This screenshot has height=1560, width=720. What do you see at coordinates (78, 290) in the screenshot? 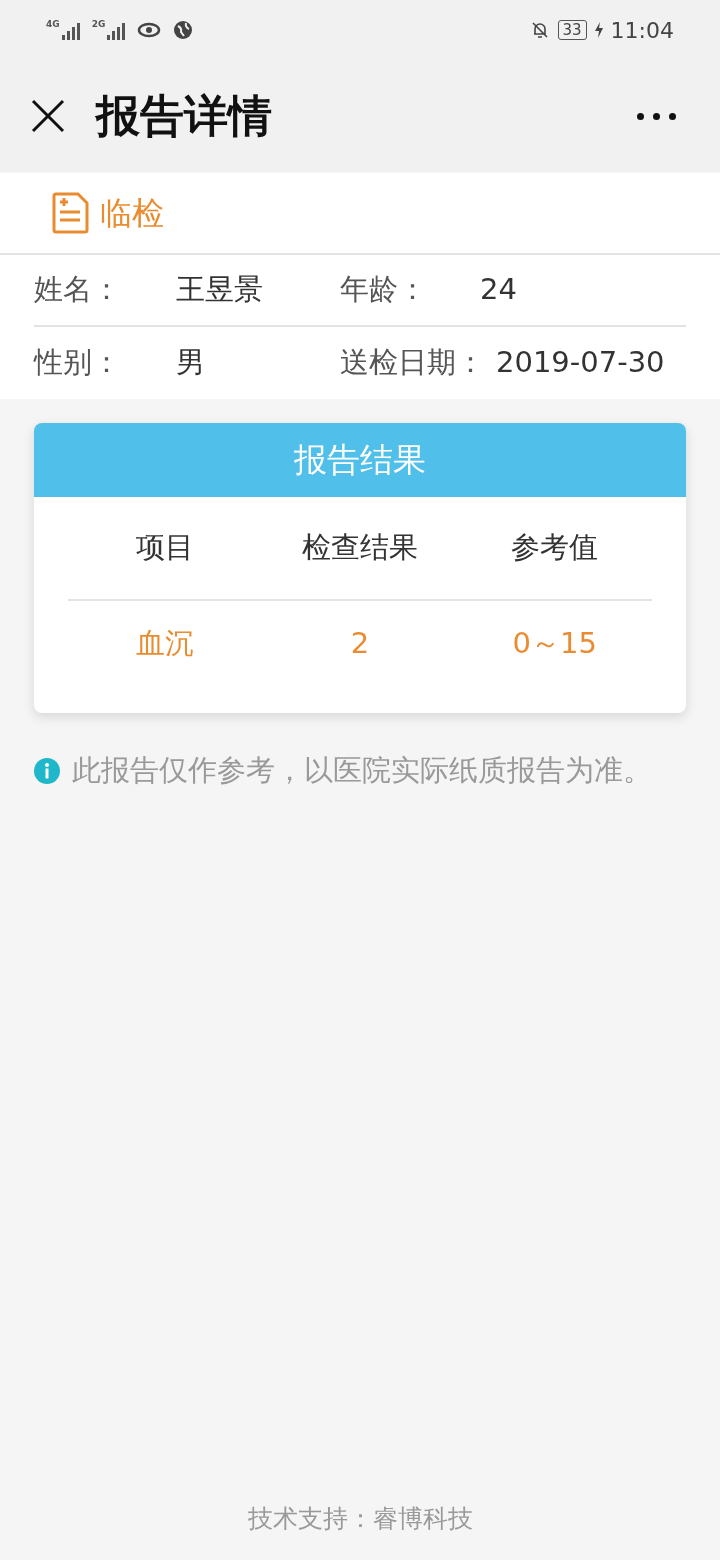
I see `field-label: 姓名：` at bounding box center [78, 290].